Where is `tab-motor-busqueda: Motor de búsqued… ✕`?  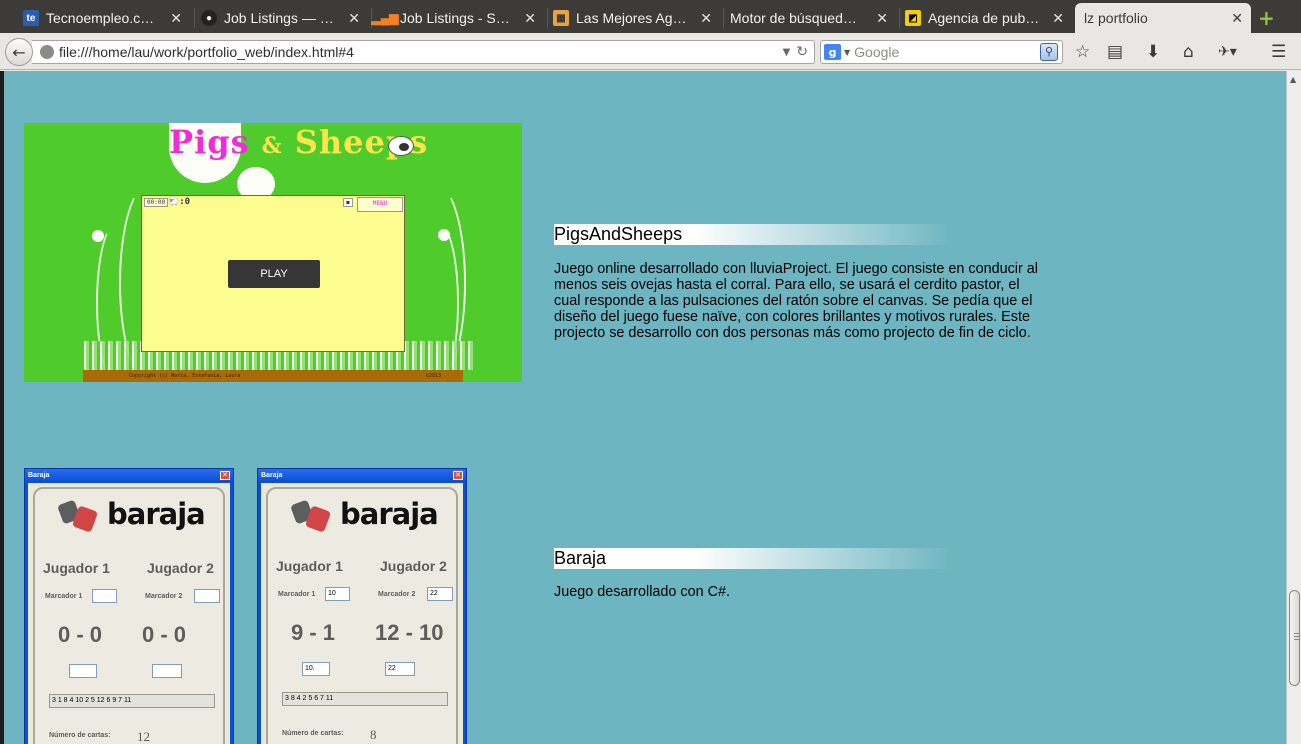 tab-motor-busqueda: Motor de búsqued… ✕ is located at coordinates (810, 18).